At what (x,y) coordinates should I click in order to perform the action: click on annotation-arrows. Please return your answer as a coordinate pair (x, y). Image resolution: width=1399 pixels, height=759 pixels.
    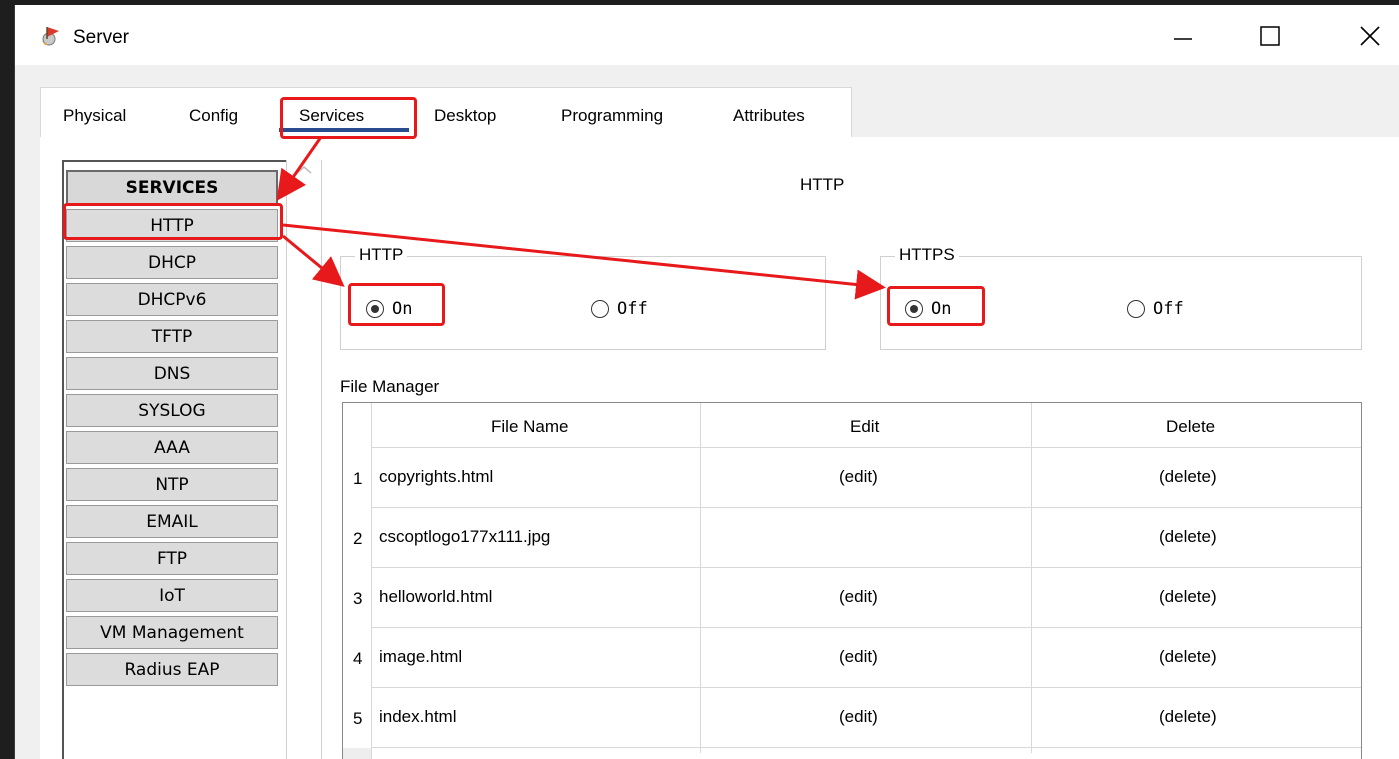
    Looking at the image, I should click on (581, 218).